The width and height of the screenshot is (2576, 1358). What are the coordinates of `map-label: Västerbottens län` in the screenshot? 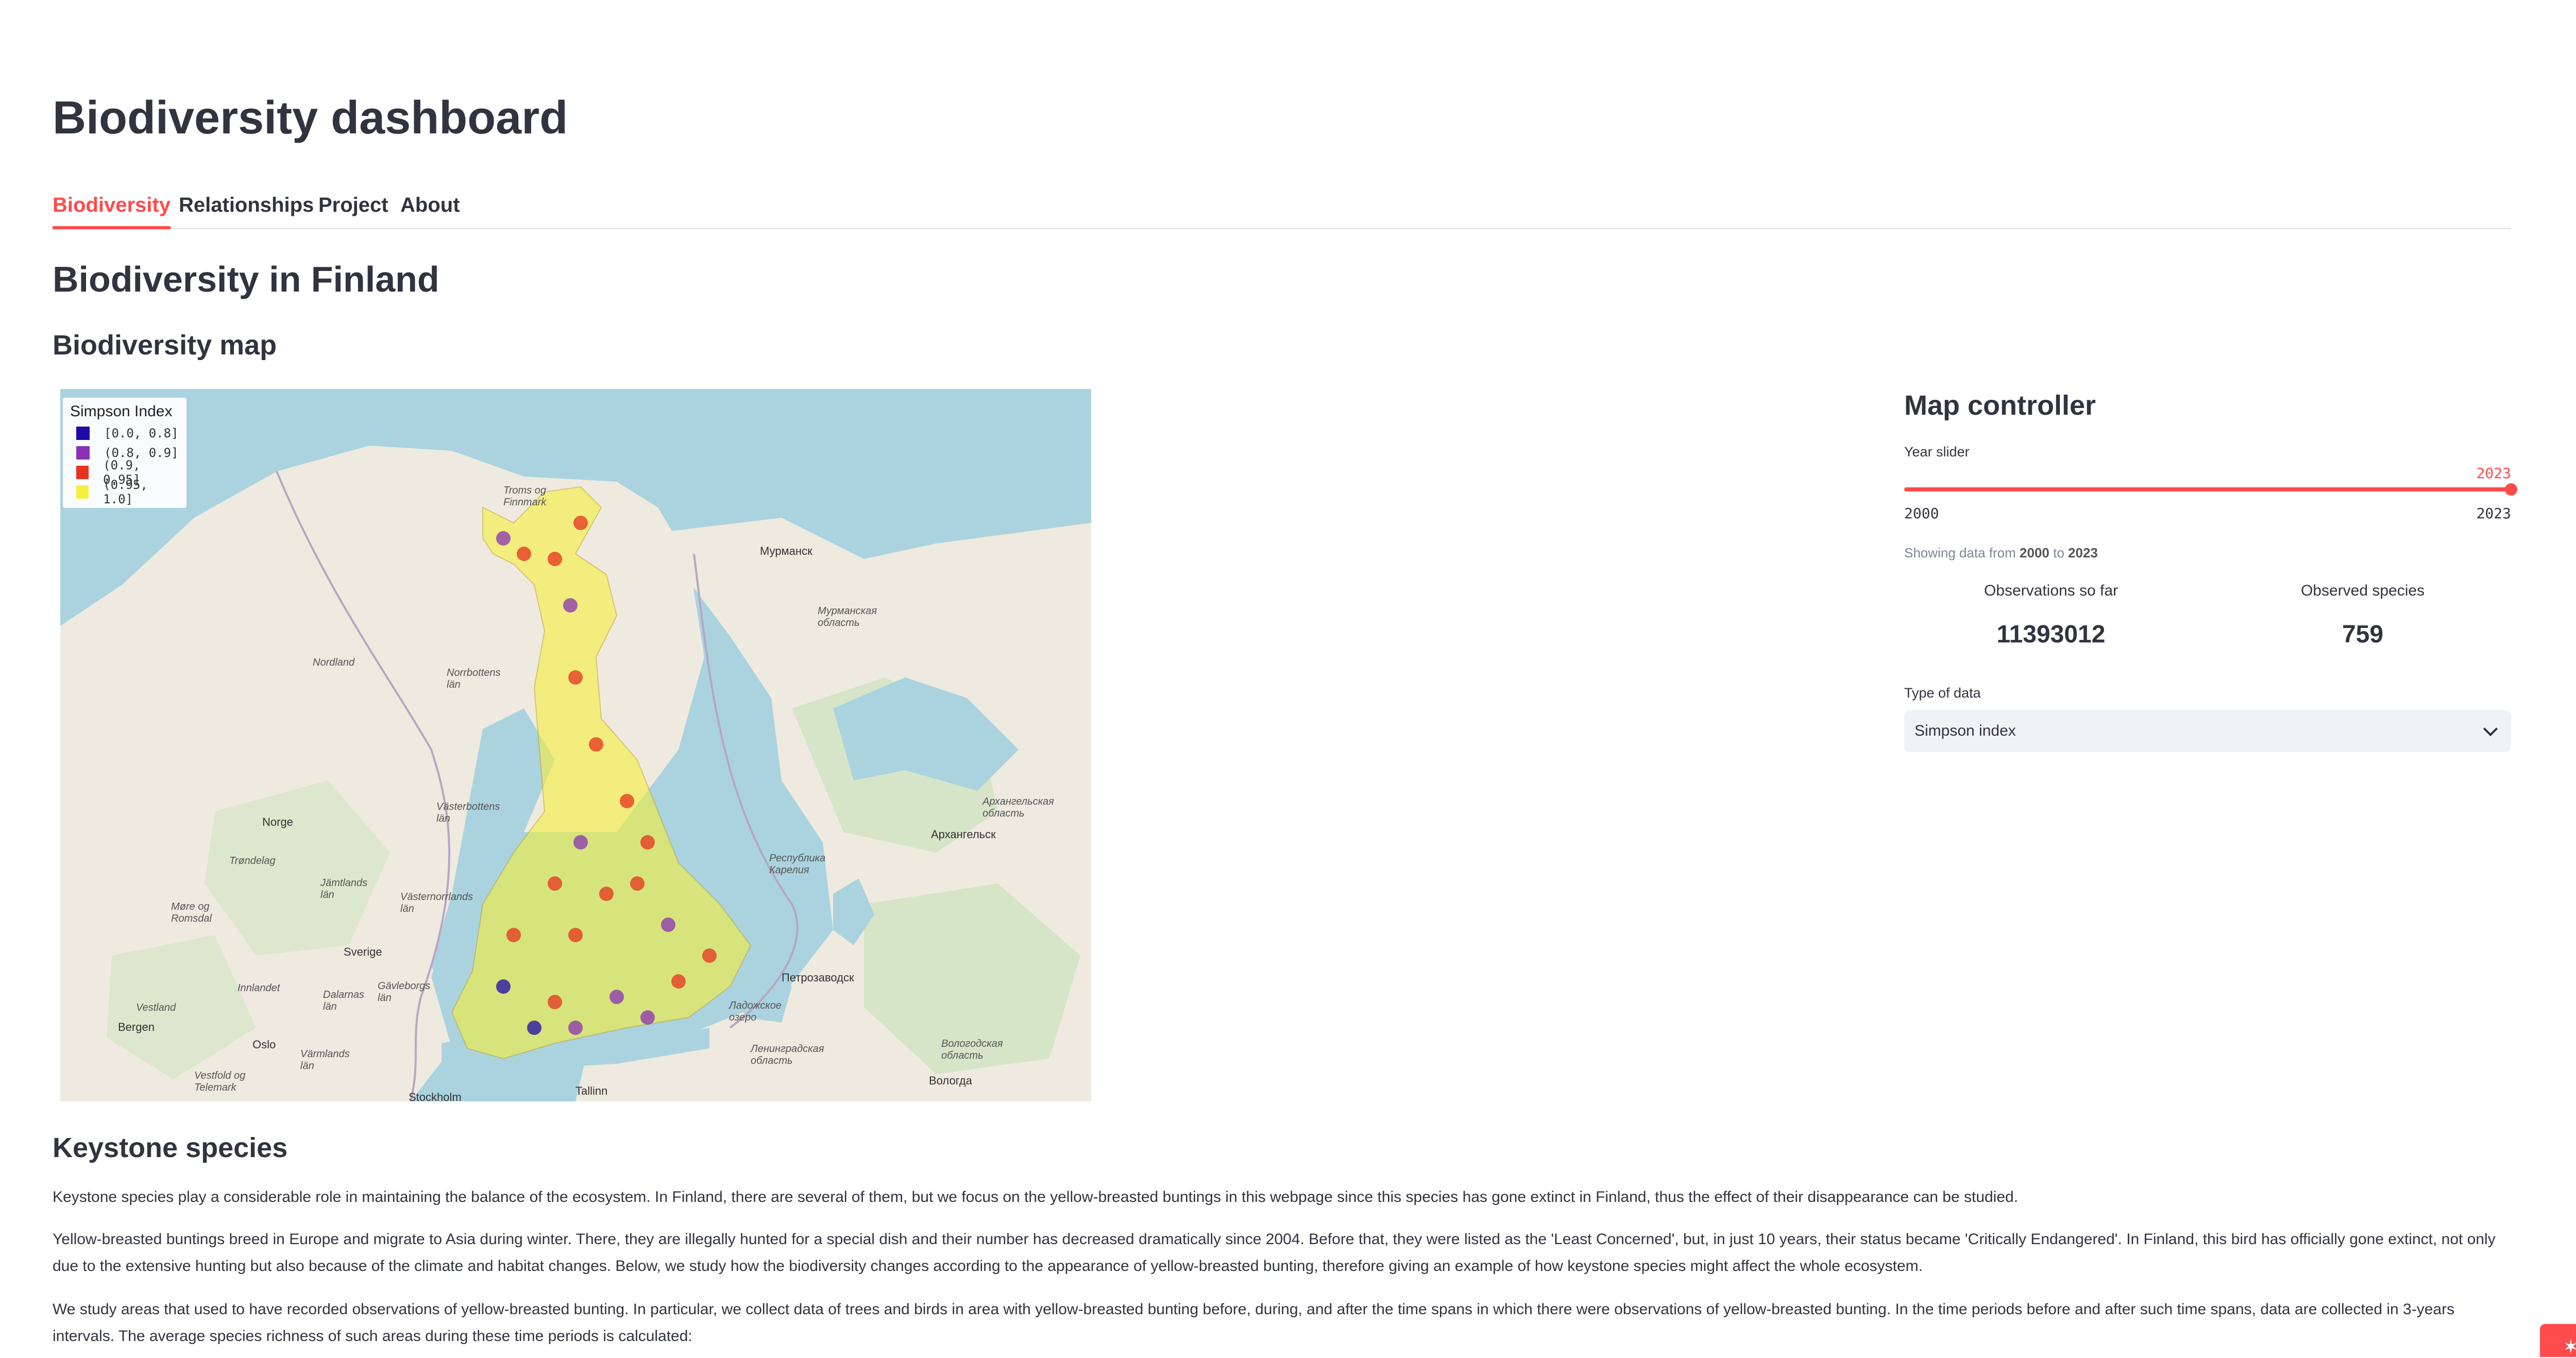 It's located at (468, 812).